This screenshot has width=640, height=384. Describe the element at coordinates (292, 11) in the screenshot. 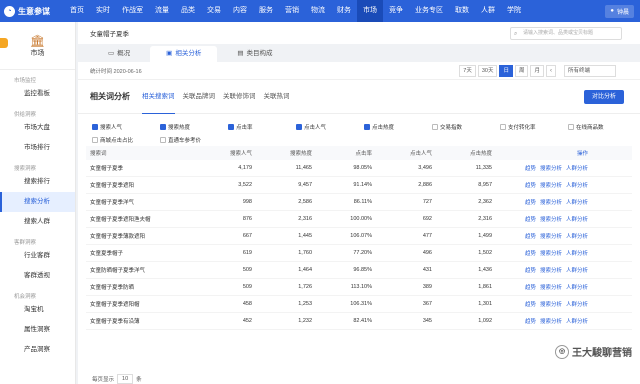

I see `nav-item-8: 营销` at that location.